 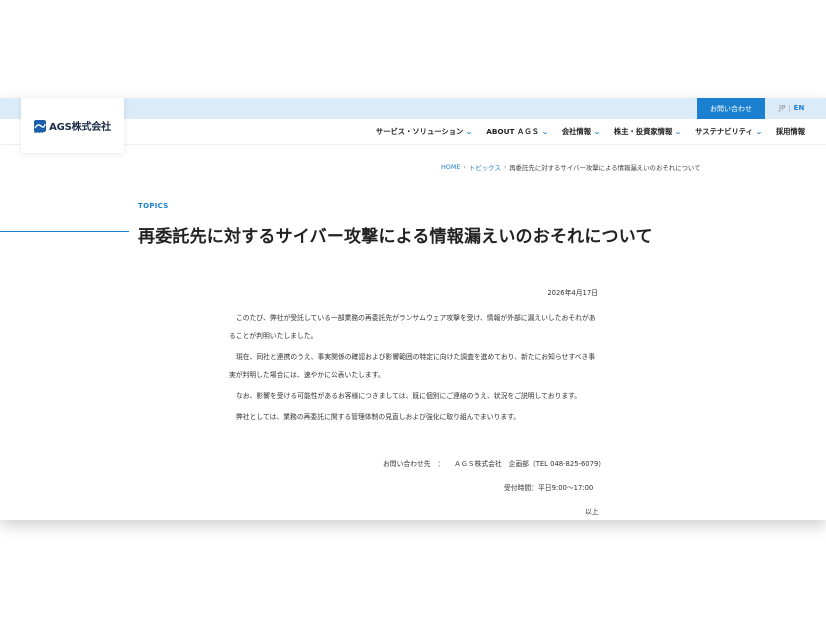 What do you see at coordinates (485, 167) in the screenshot?
I see `breadcrumb-topics: トピックス` at bounding box center [485, 167].